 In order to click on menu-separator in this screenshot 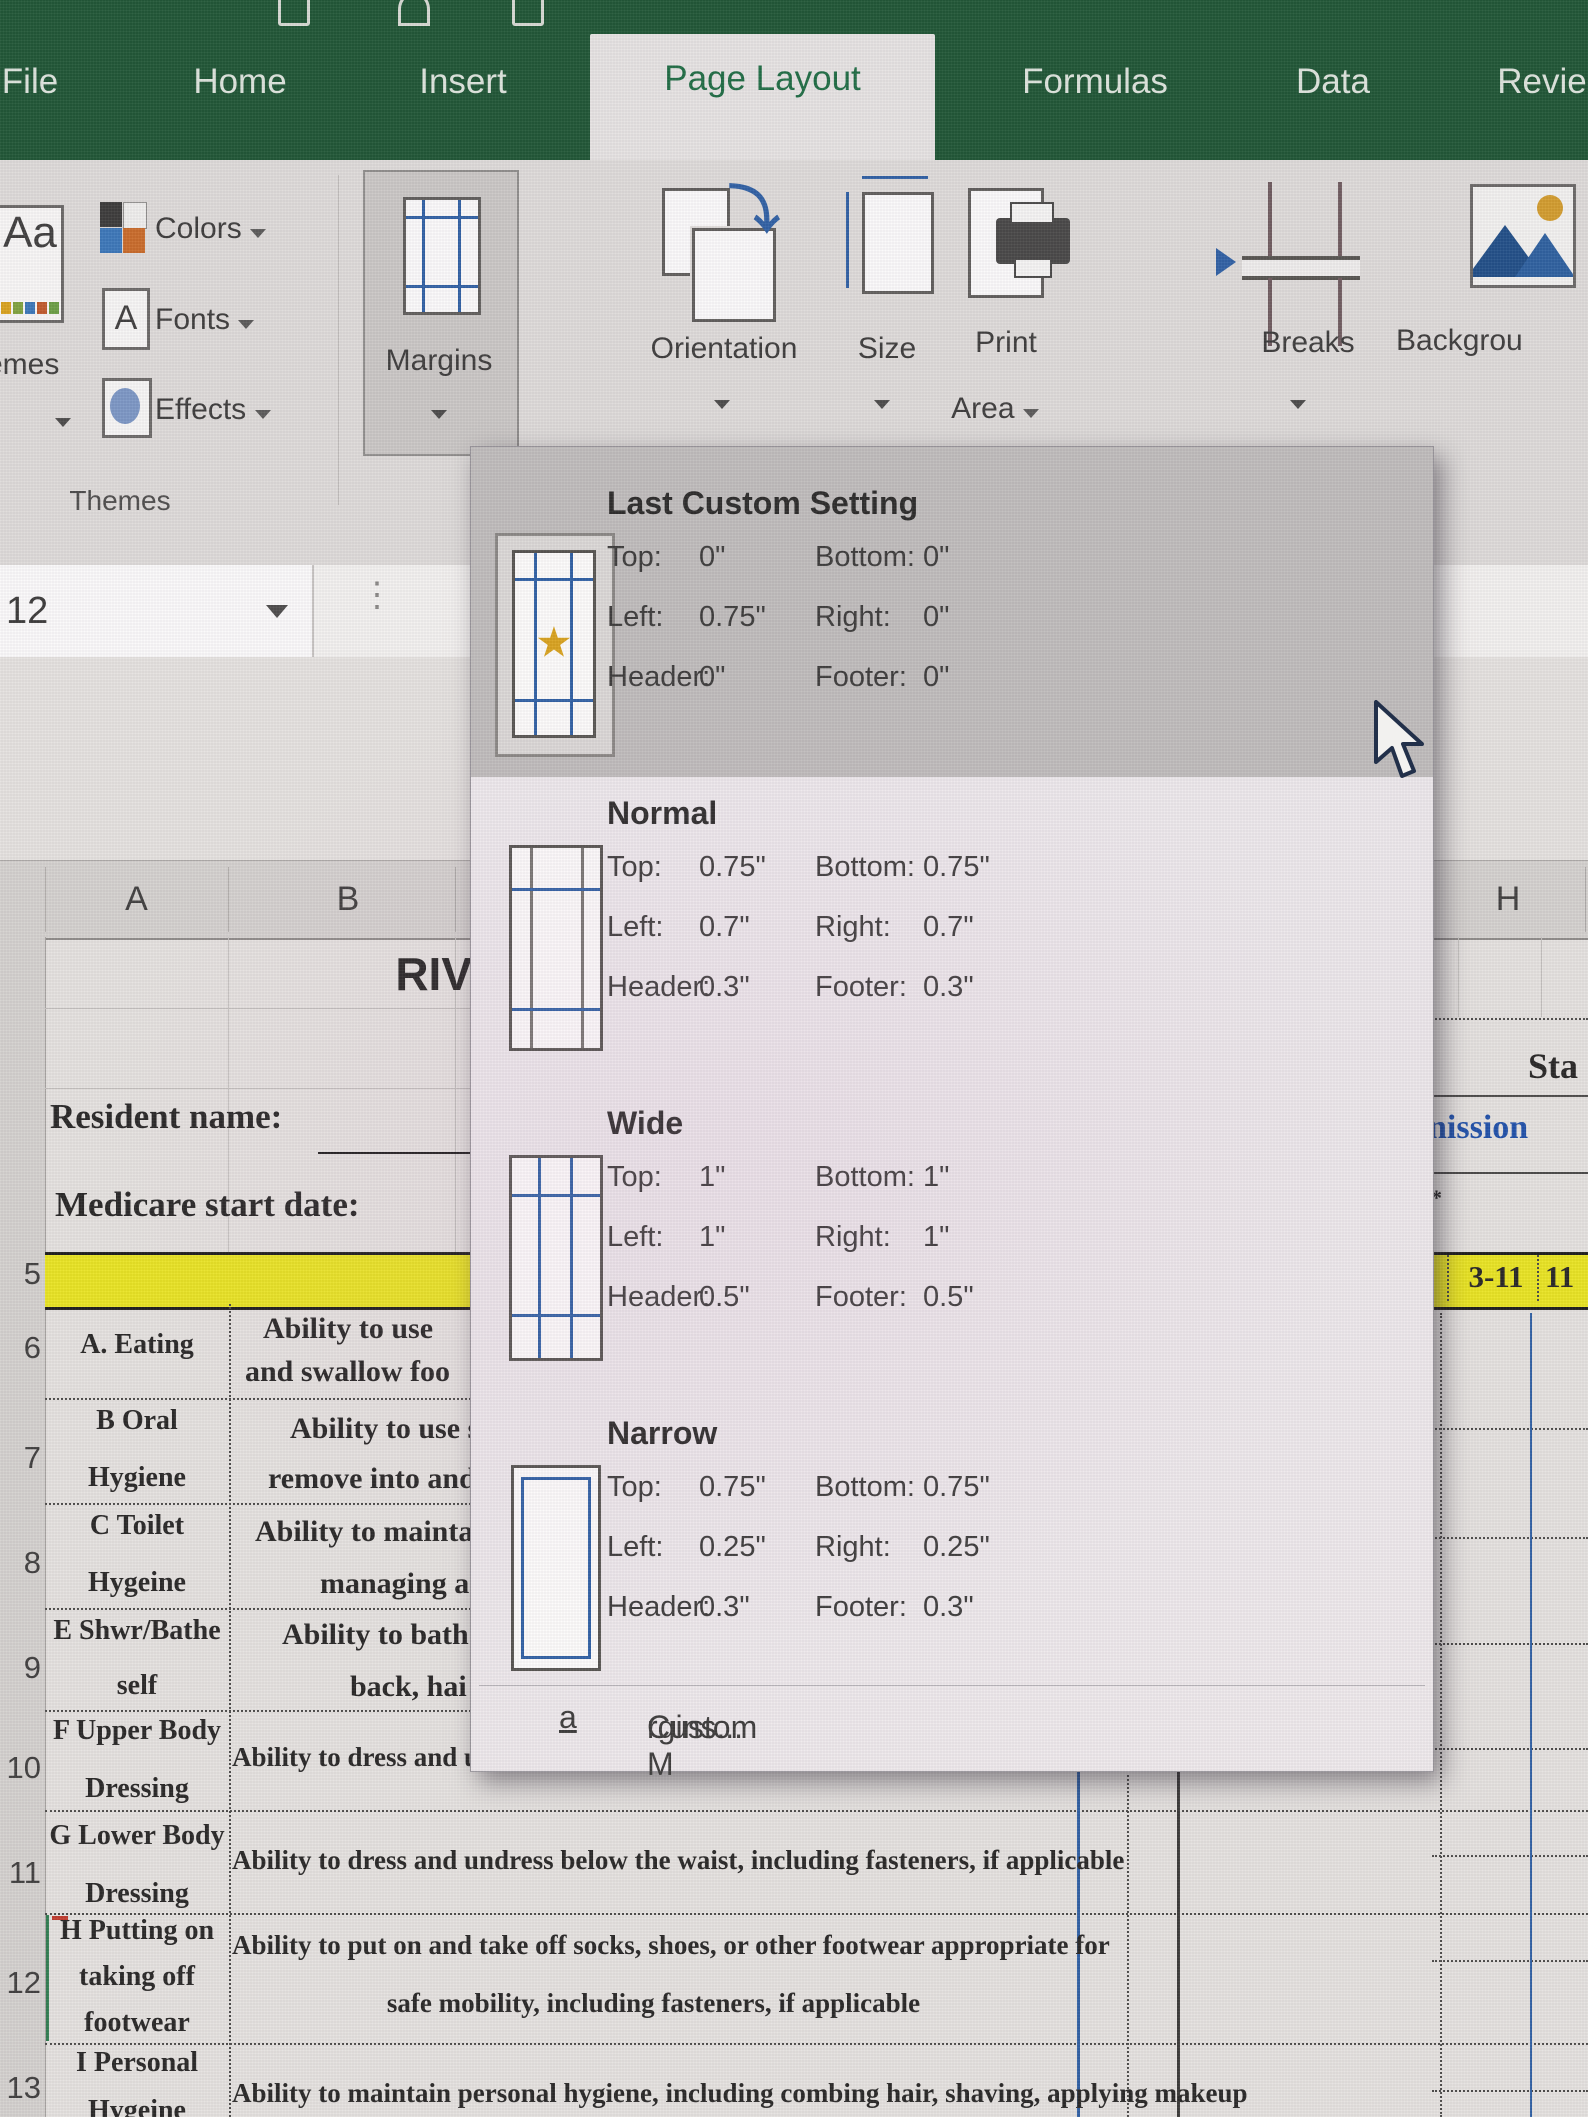, I will do `click(952, 1685)`.